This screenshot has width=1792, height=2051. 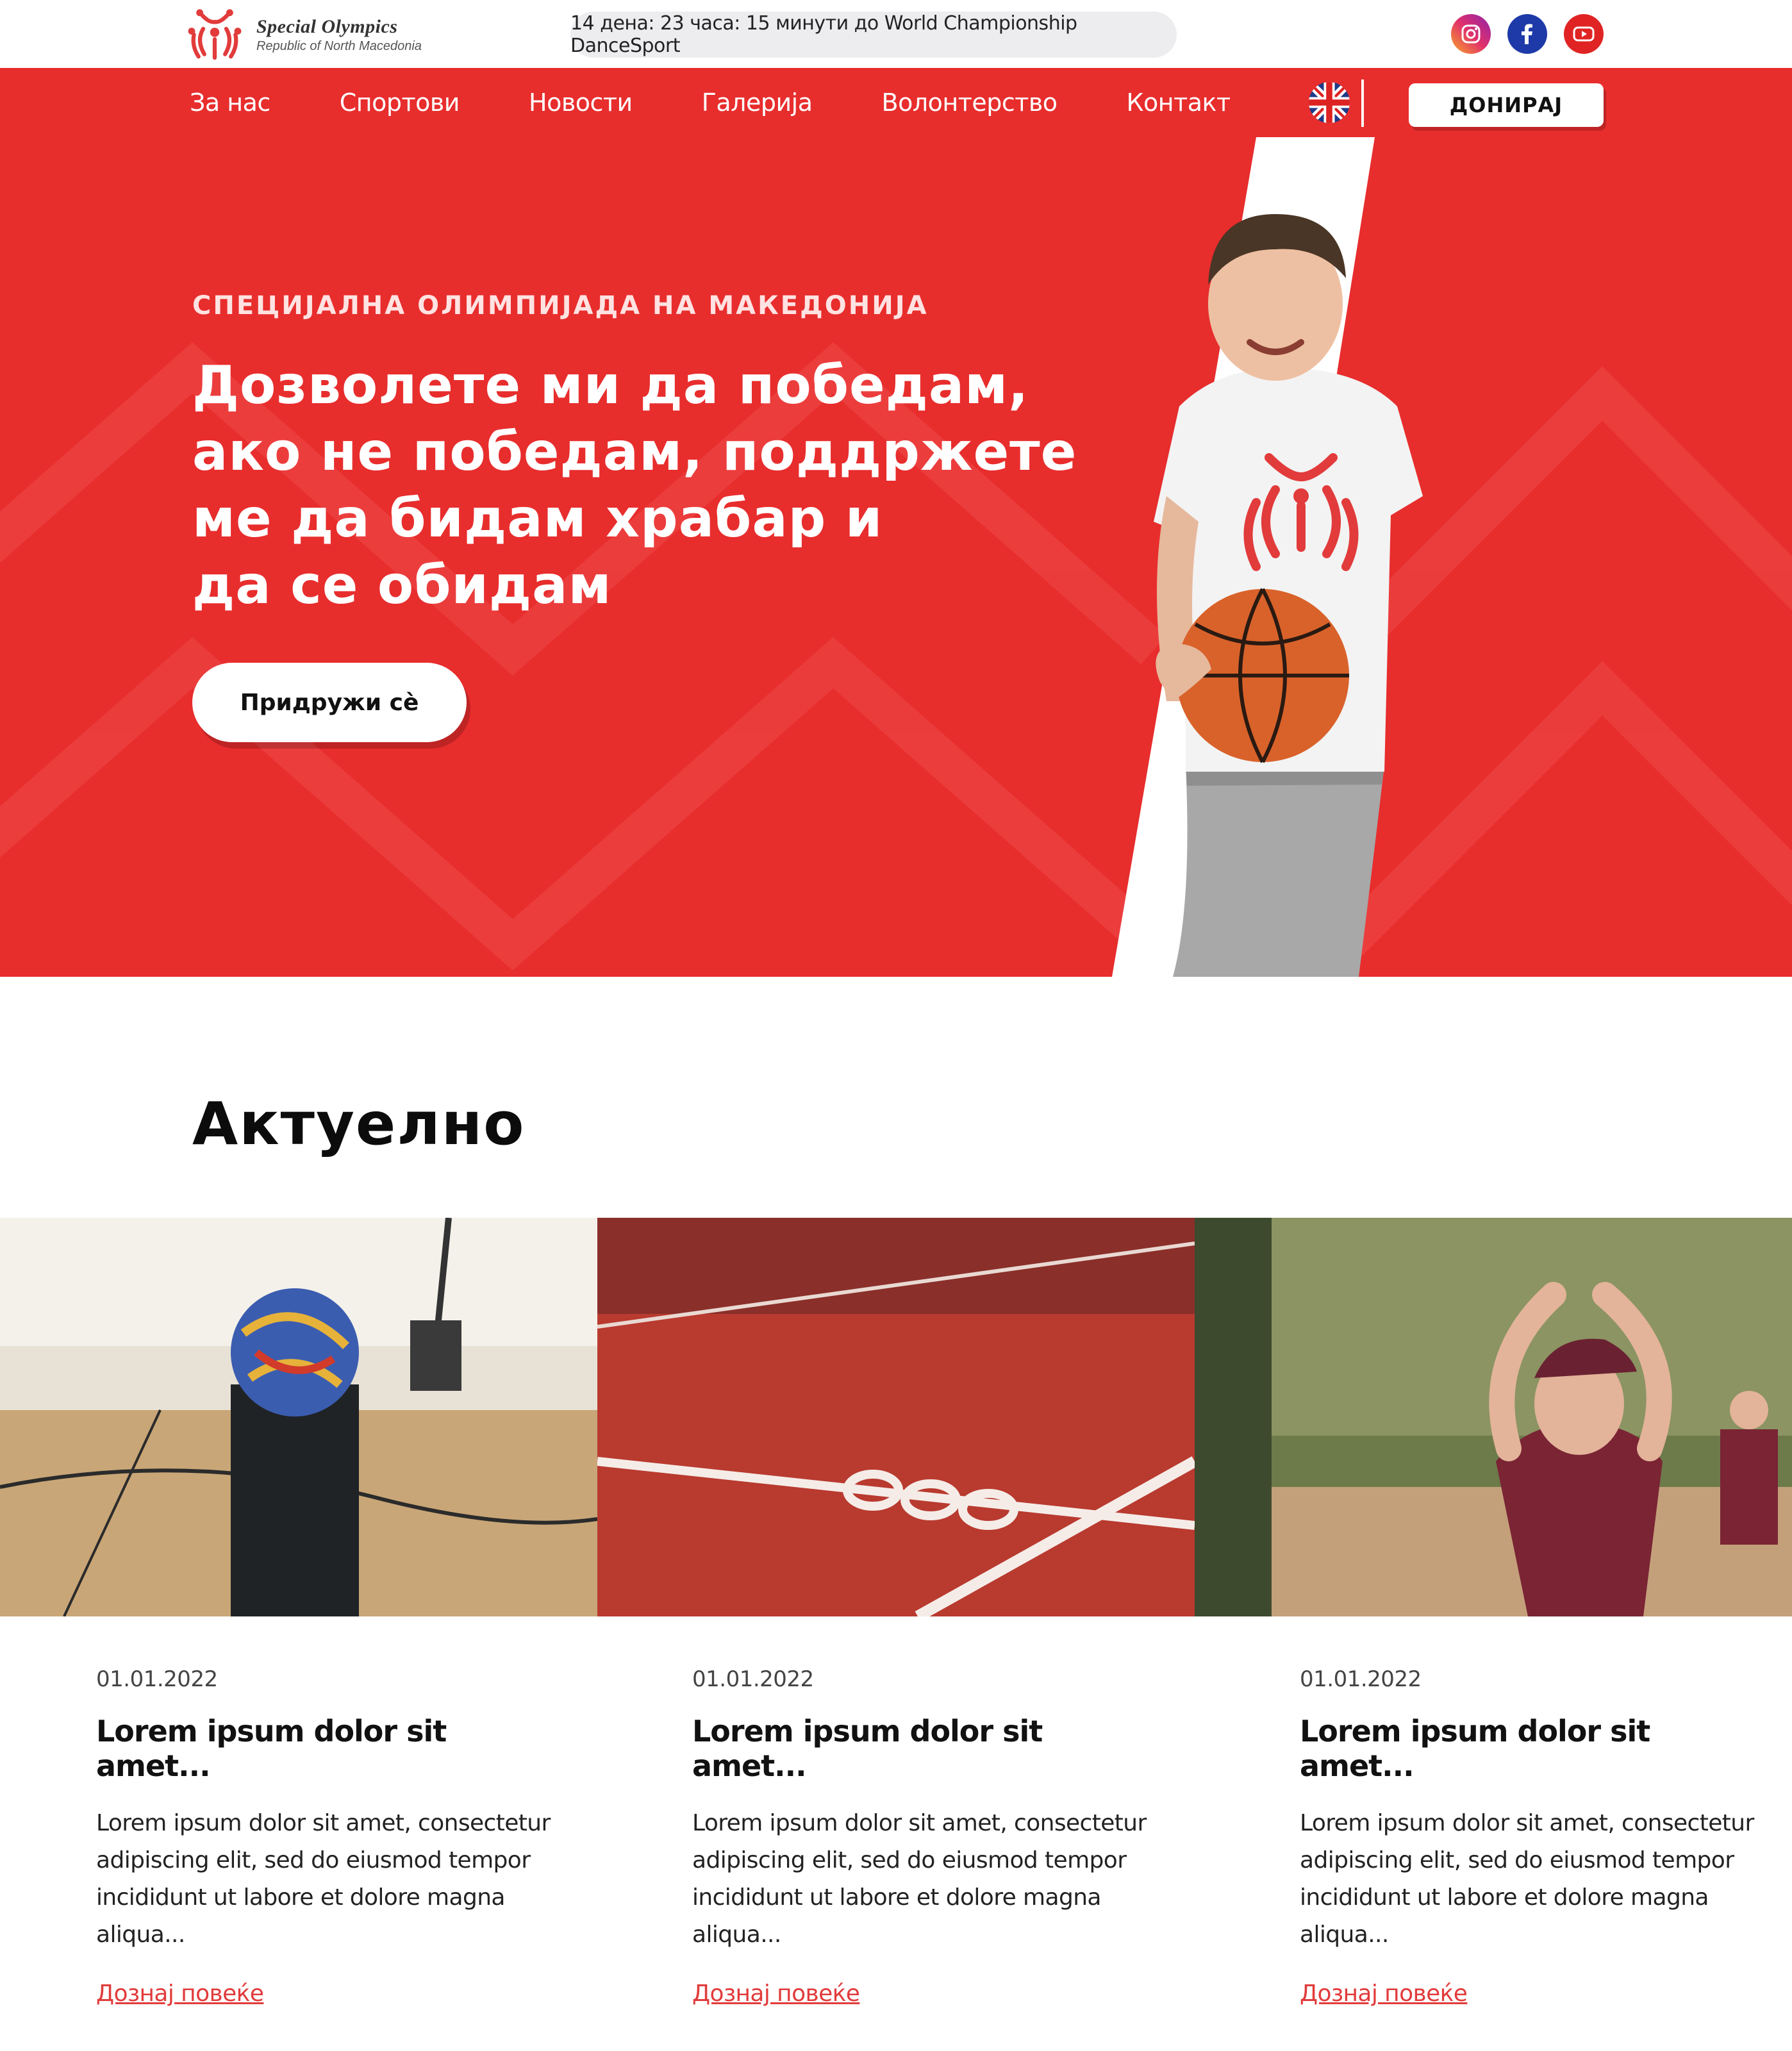 I want to click on hero-title-line: да се обидам, so click(x=402, y=585).